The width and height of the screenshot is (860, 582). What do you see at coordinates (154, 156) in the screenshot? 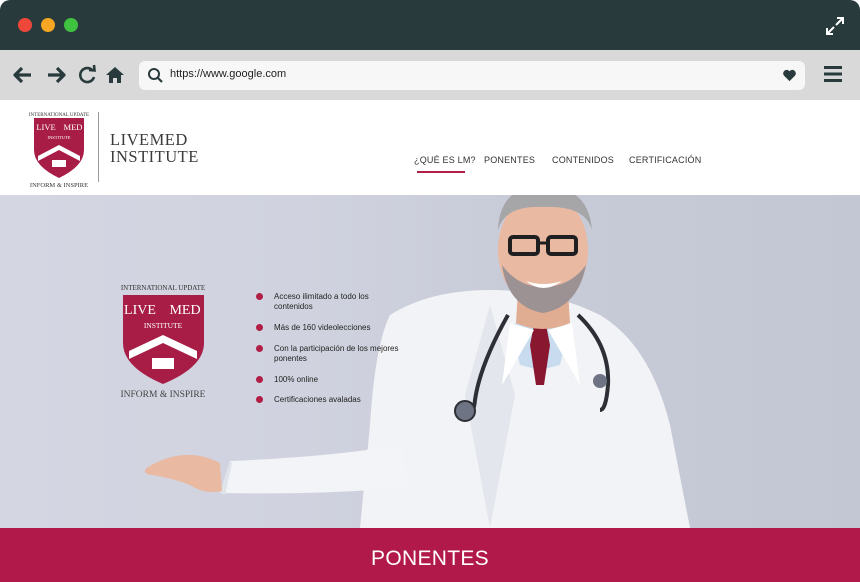
I see `logo-line-2: INSTITUTE` at bounding box center [154, 156].